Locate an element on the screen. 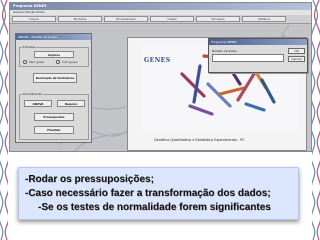 The height and width of the screenshot is (240, 320). window-titlebar: Programa GENES is located at coordinates (160, 6).